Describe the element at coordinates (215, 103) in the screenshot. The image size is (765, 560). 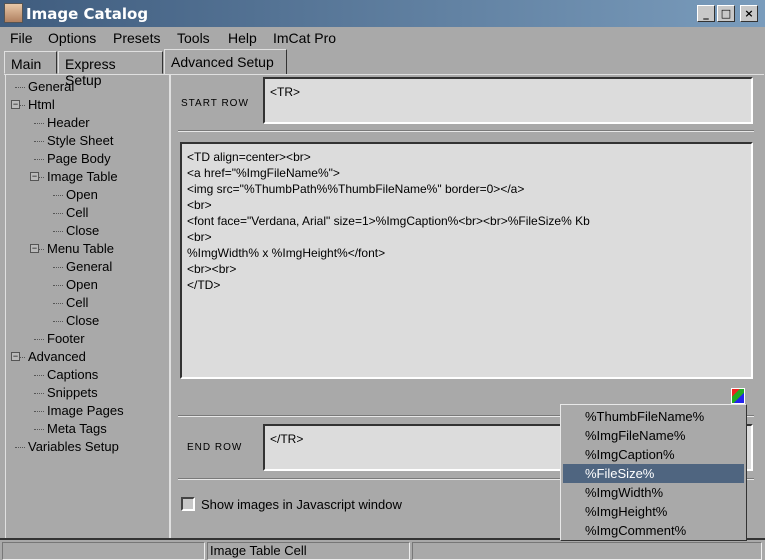
I see `start-row-label: START ROW` at that location.